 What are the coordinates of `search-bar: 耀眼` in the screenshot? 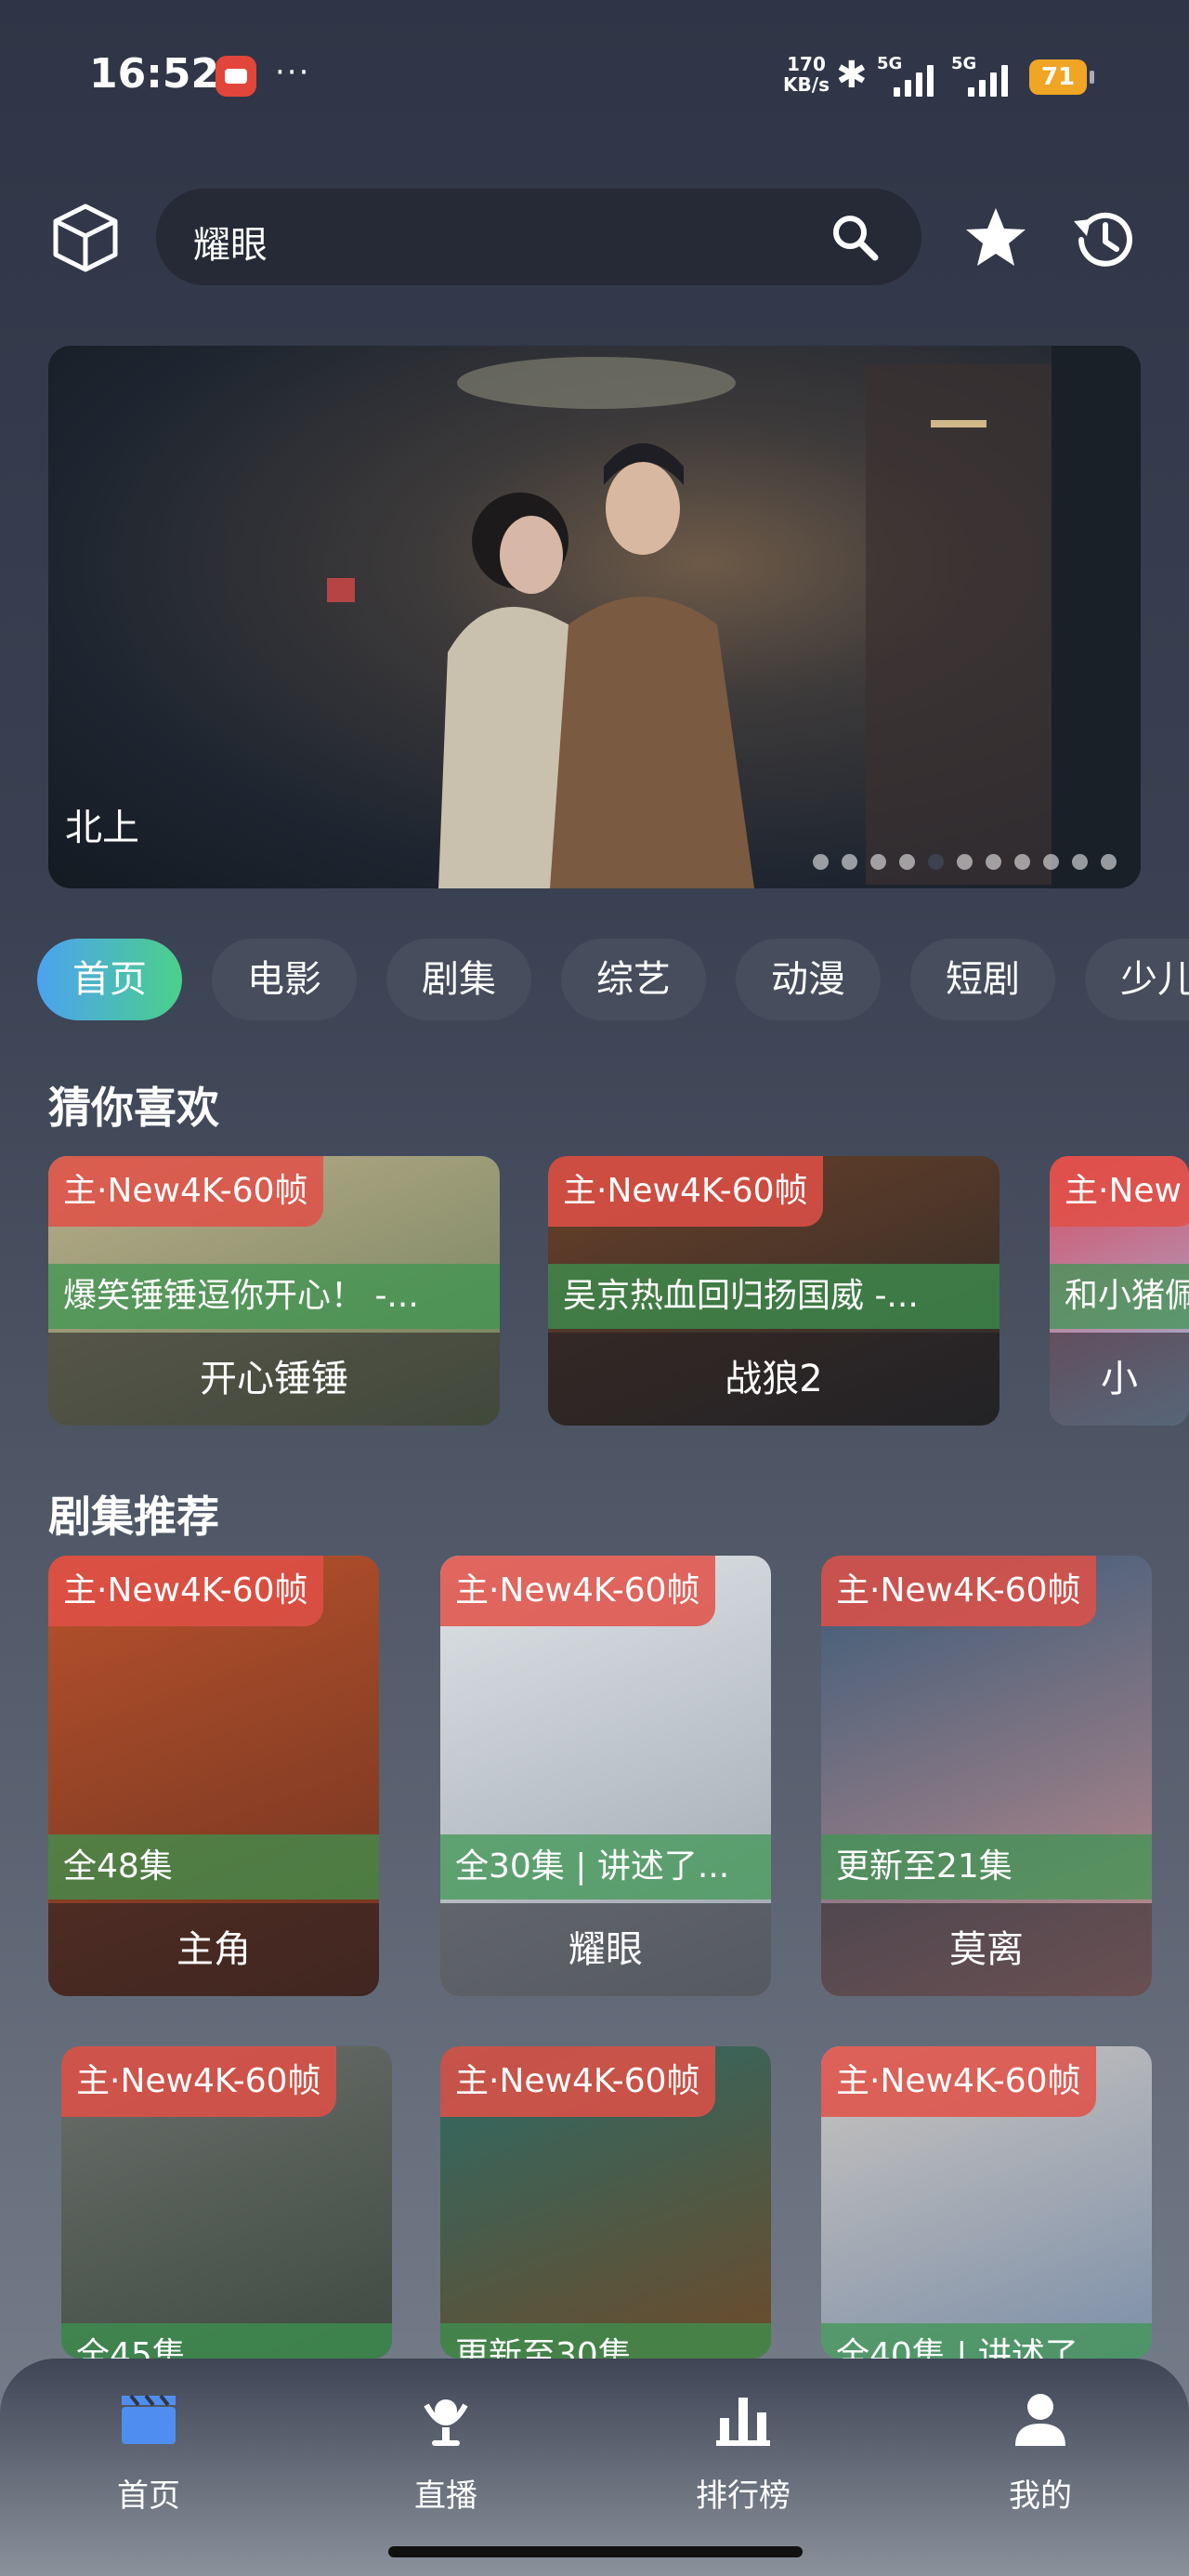 It's located at (538, 237).